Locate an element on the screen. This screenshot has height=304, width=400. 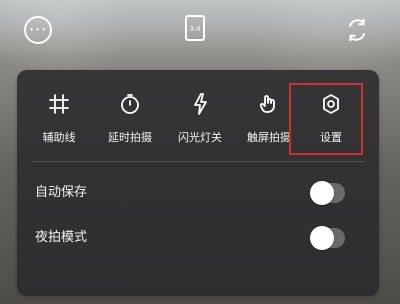
tool-guidelines: 辅助线 is located at coordinates (59, 120).